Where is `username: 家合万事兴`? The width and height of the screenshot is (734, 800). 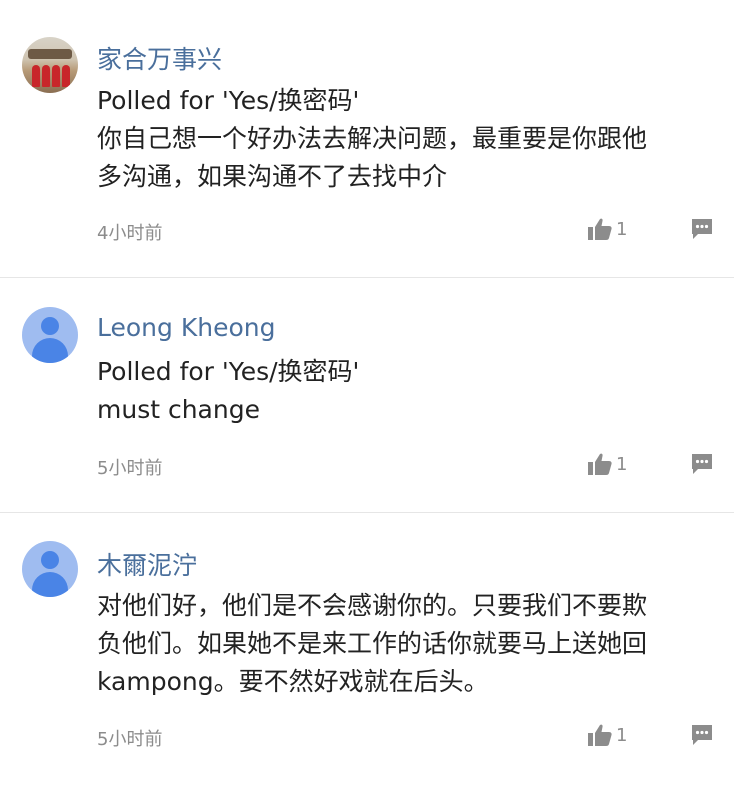
username: 家合万事兴 is located at coordinates (159, 58).